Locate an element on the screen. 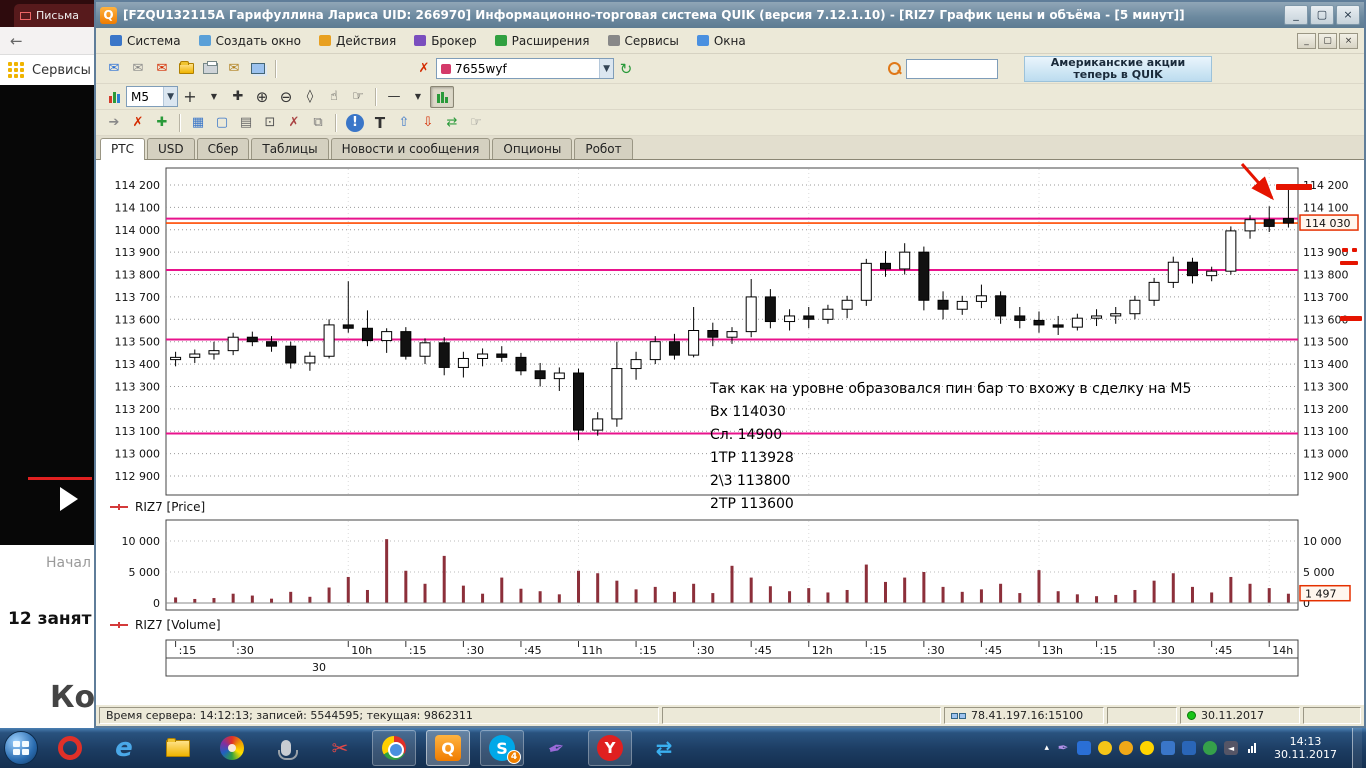 Image resolution: width=1366 pixels, height=768 pixels. tray-chevron-icon: ▴ is located at coordinates (1046, 748).